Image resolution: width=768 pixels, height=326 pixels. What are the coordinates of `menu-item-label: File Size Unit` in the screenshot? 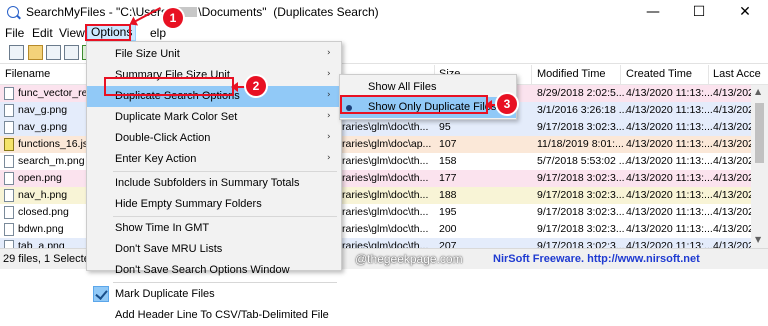 It's located at (147, 54).